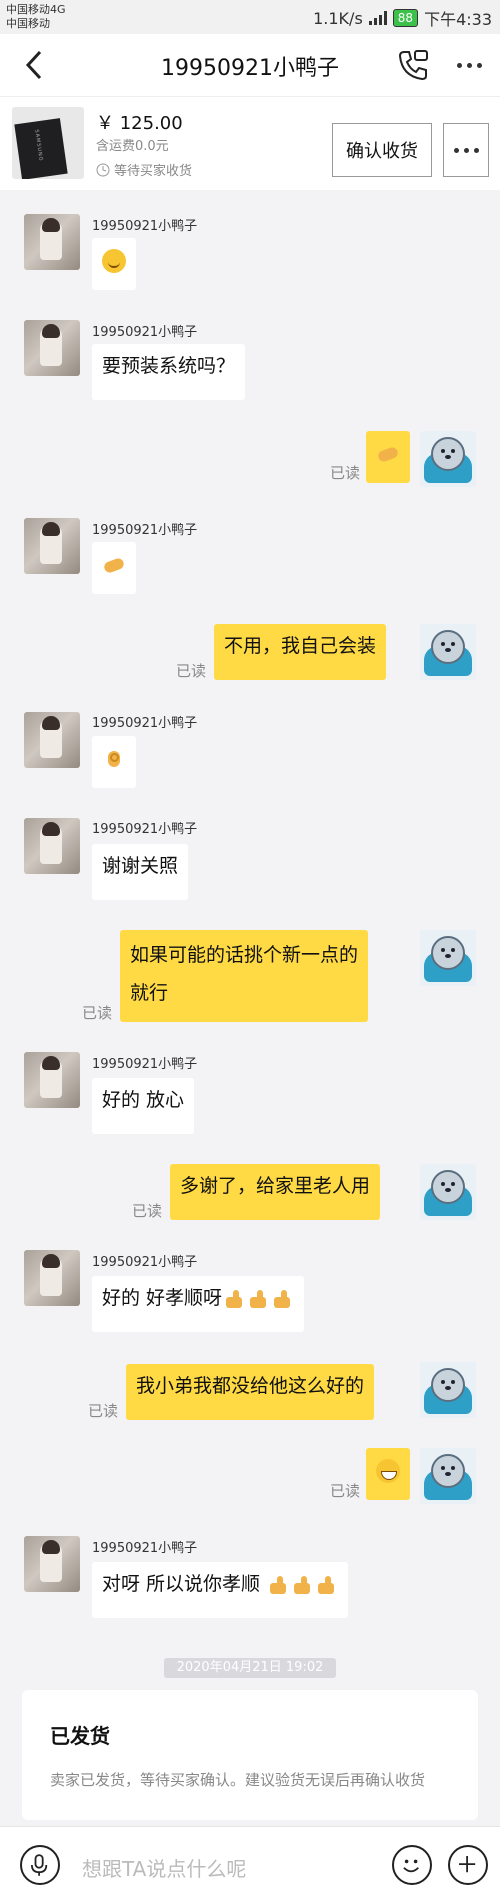 This screenshot has width=500, height=1903. Describe the element at coordinates (139, 123) in the screenshot. I see `order-price: ￥ 125.00` at that location.